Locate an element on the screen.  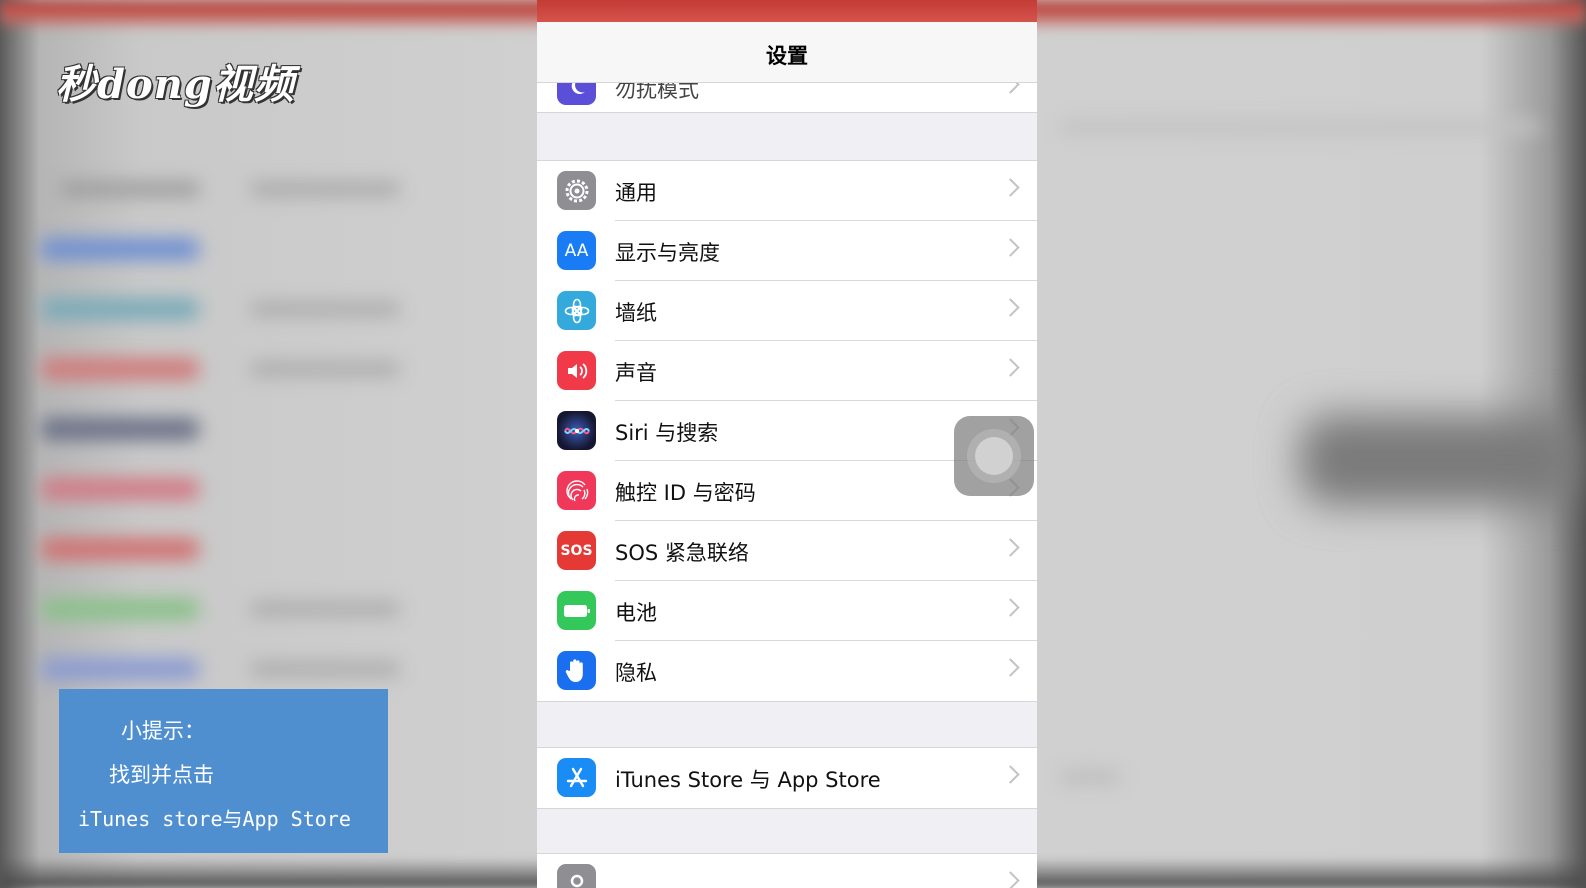
aa-glyph: AA is located at coordinates (576, 250).